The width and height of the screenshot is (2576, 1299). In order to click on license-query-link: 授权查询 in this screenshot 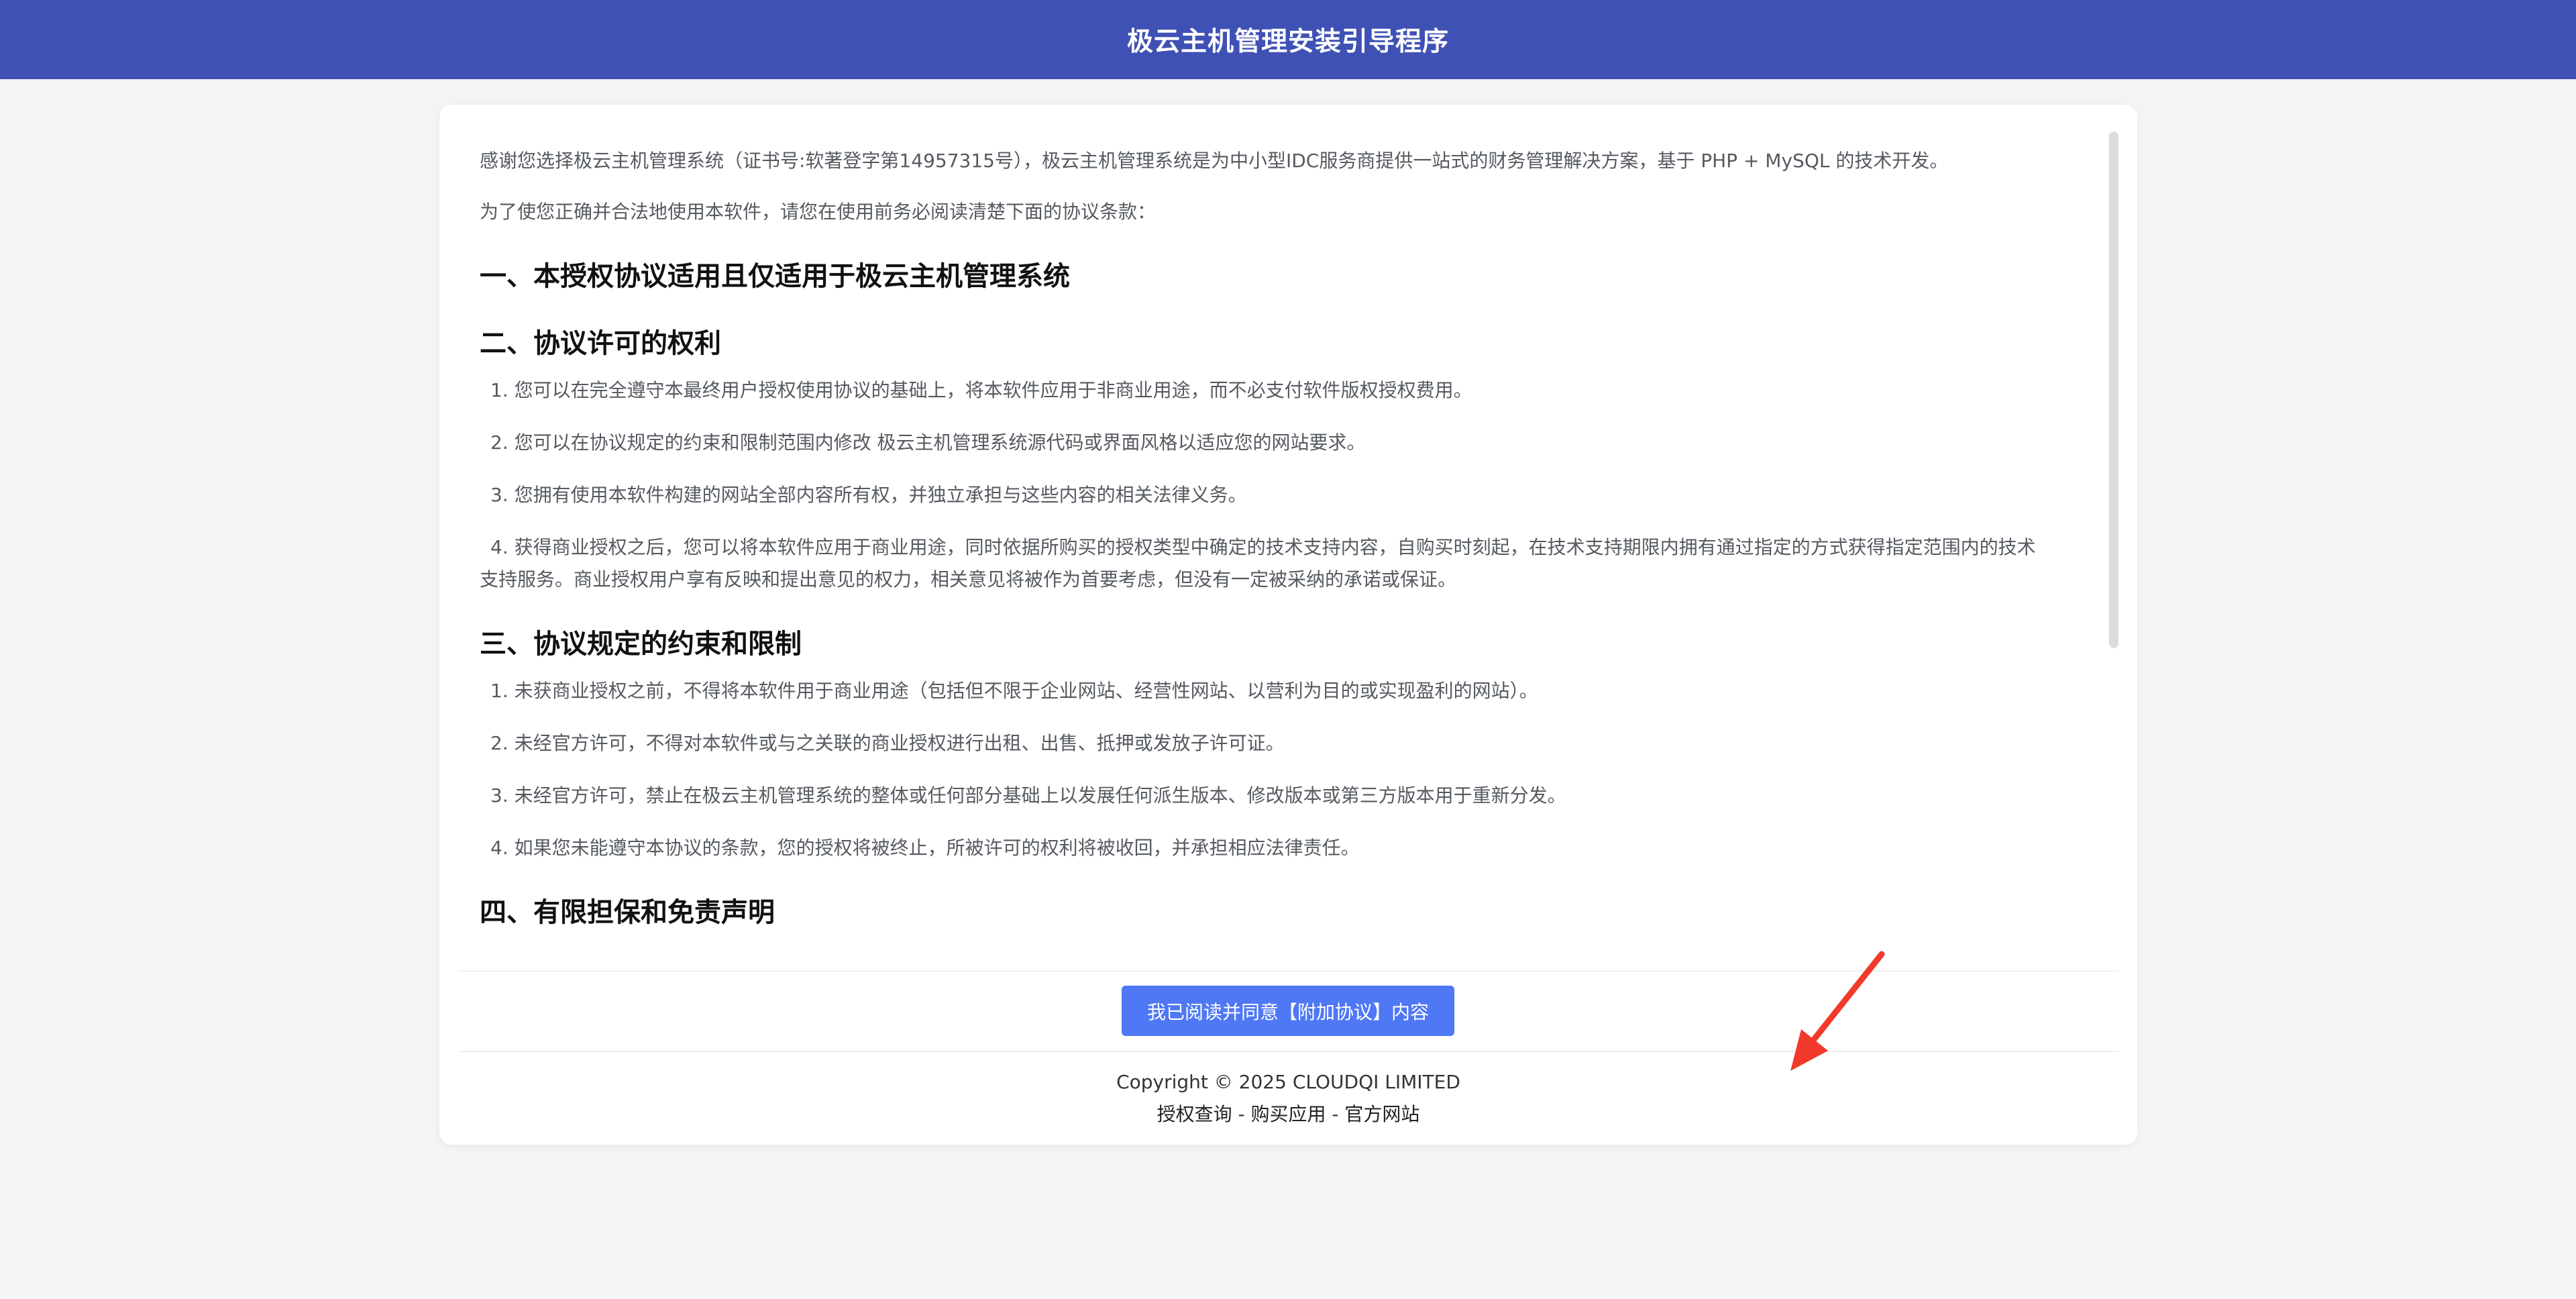, I will do `click(1194, 1114)`.